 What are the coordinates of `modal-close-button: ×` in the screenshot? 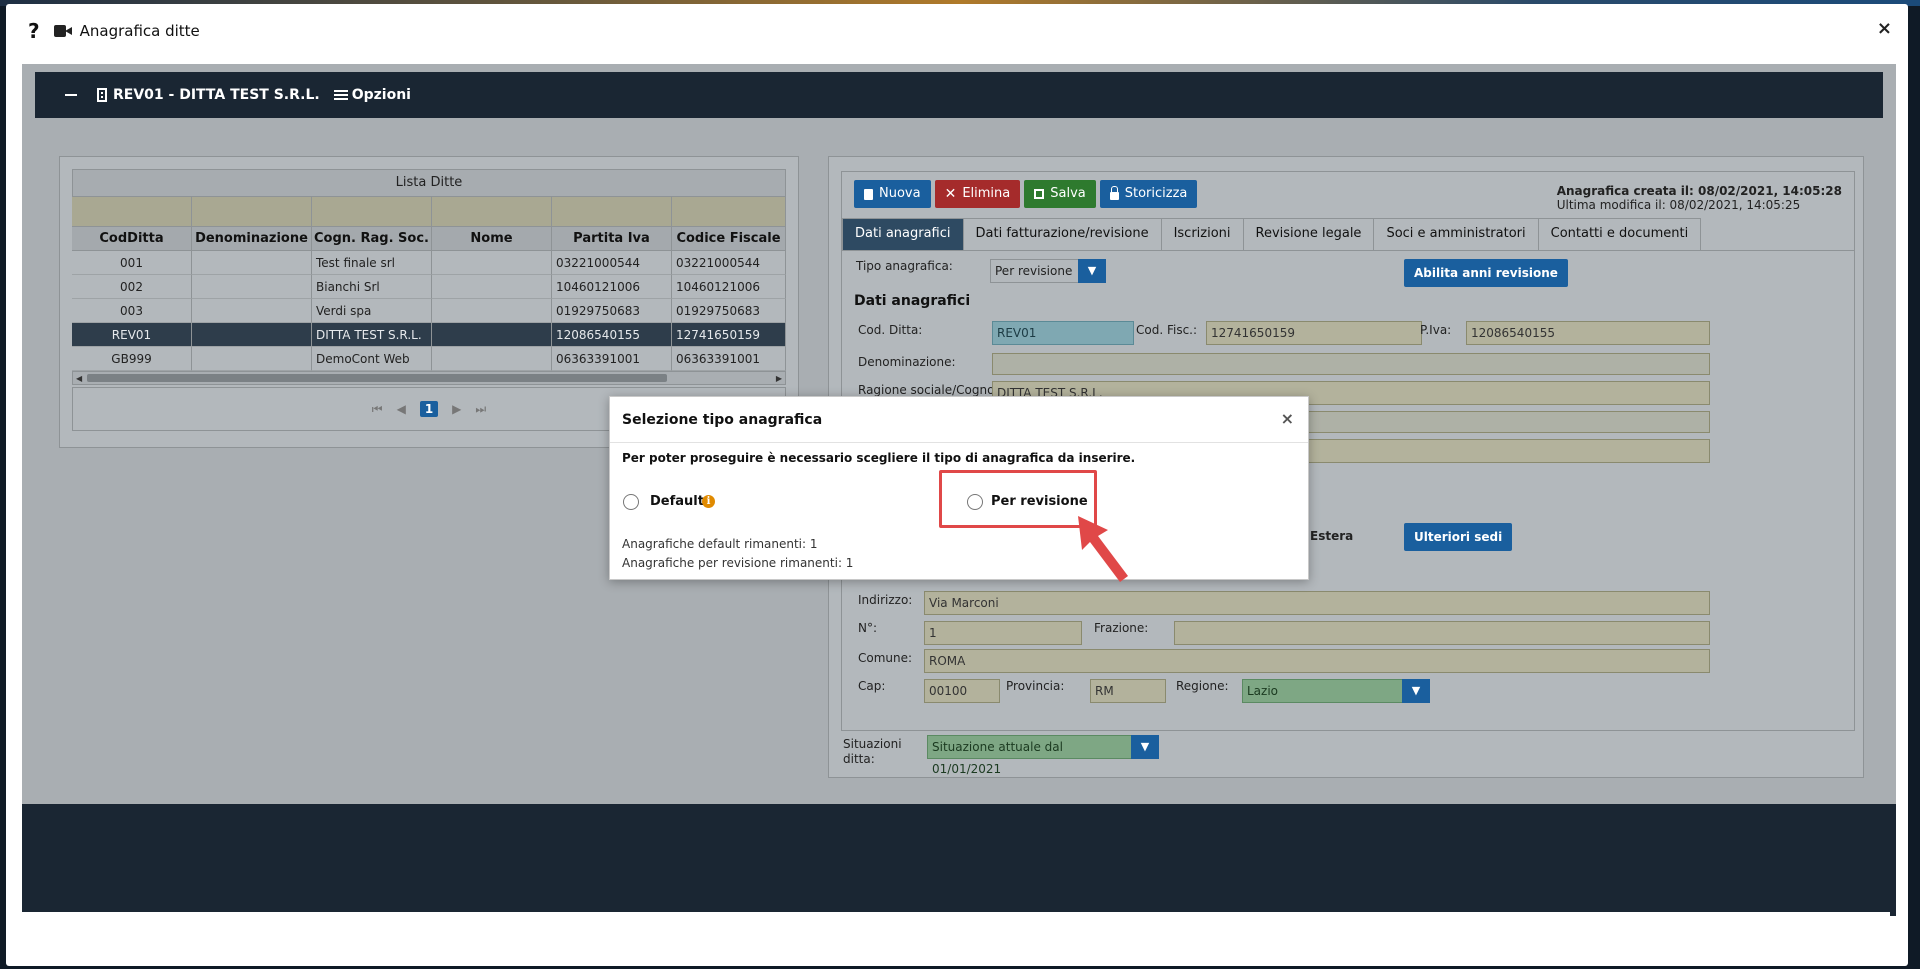 It's located at (1287, 418).